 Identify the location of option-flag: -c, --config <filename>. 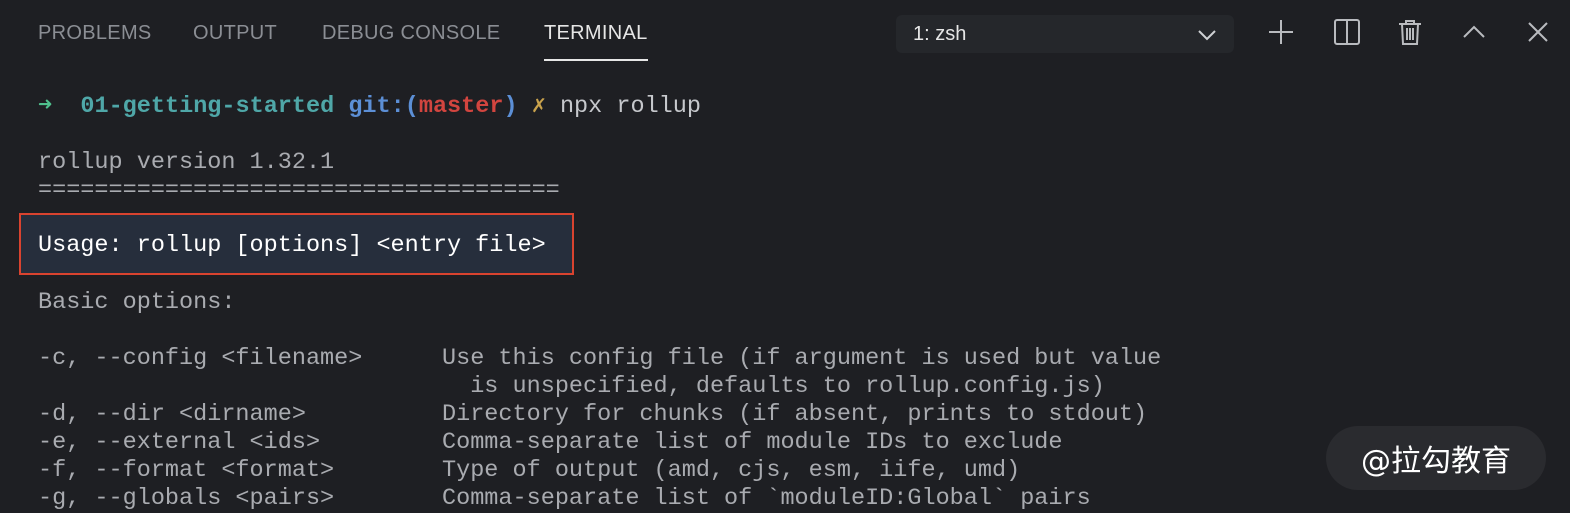
(200, 358).